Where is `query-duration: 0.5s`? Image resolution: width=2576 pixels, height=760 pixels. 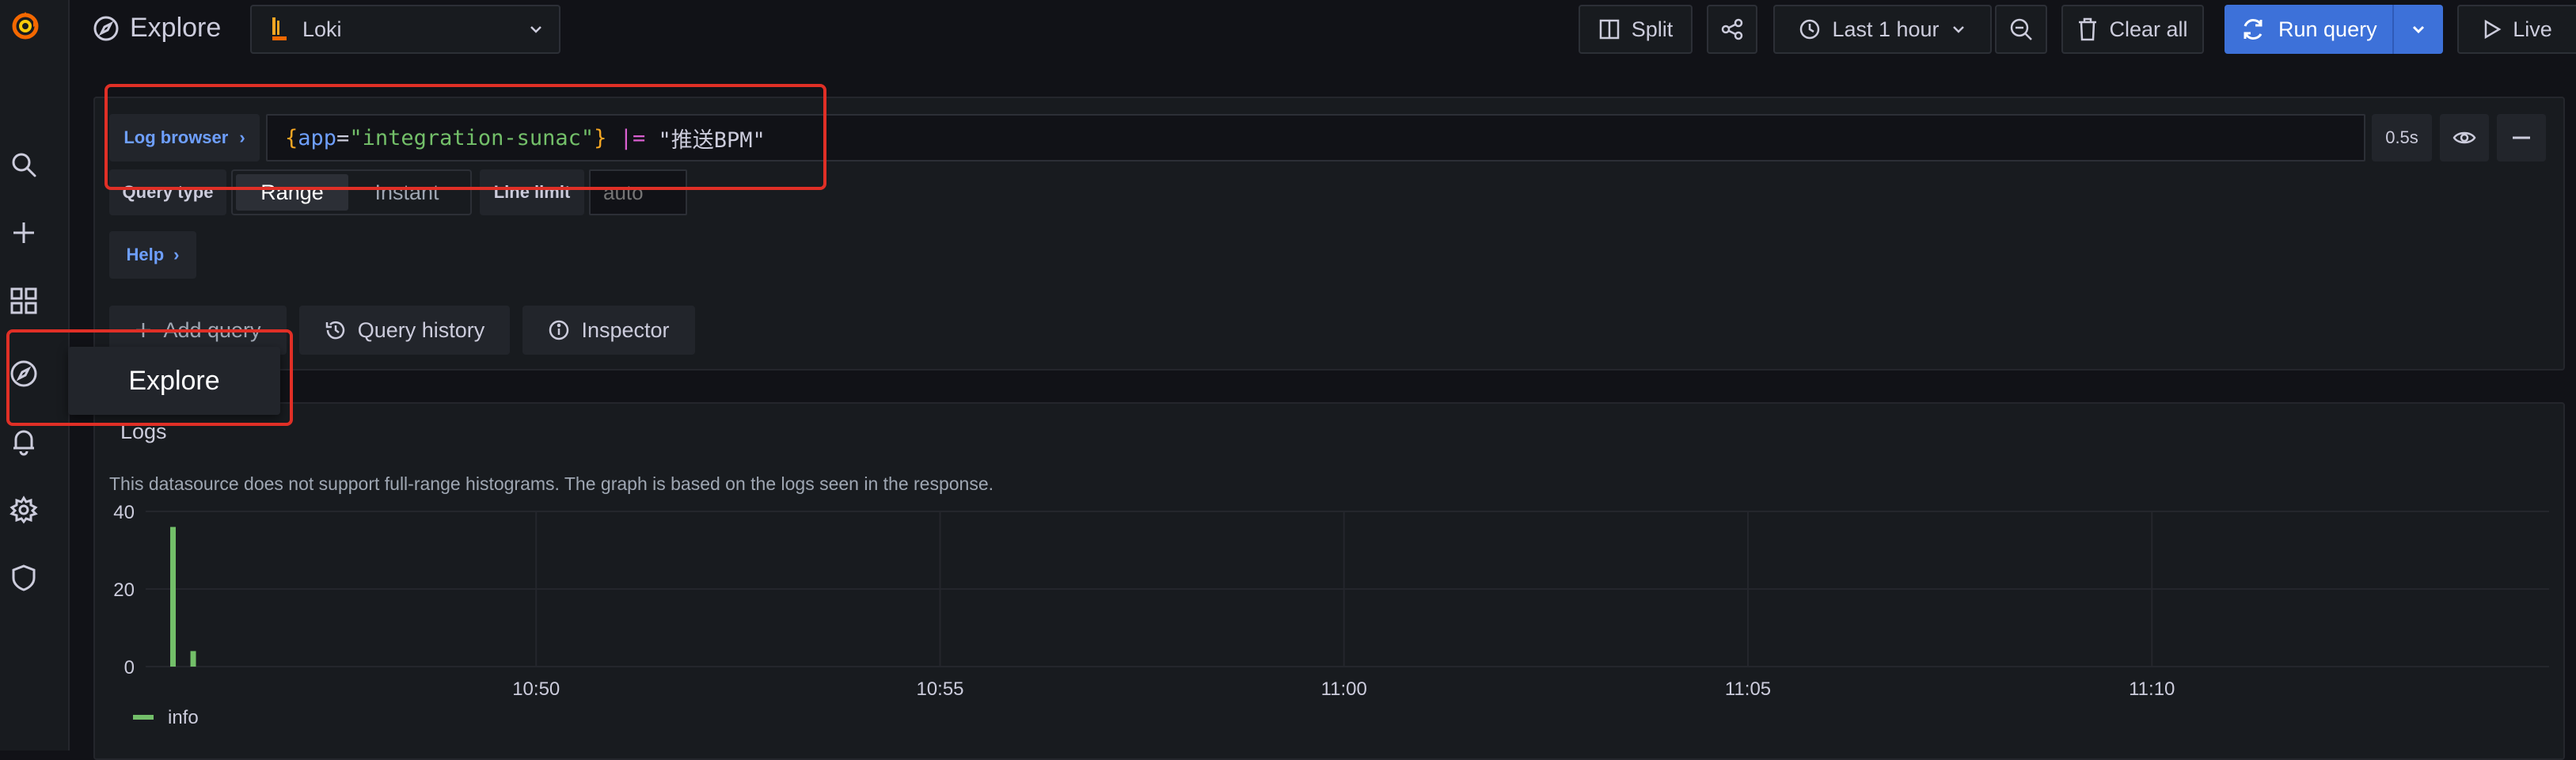
query-duration: 0.5s is located at coordinates (2402, 138).